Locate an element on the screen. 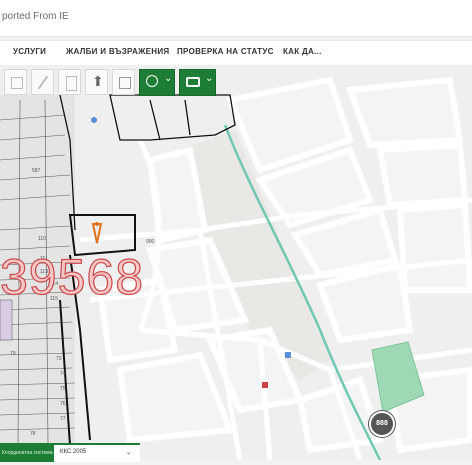  locate-icon is located at coordinates (152, 81).